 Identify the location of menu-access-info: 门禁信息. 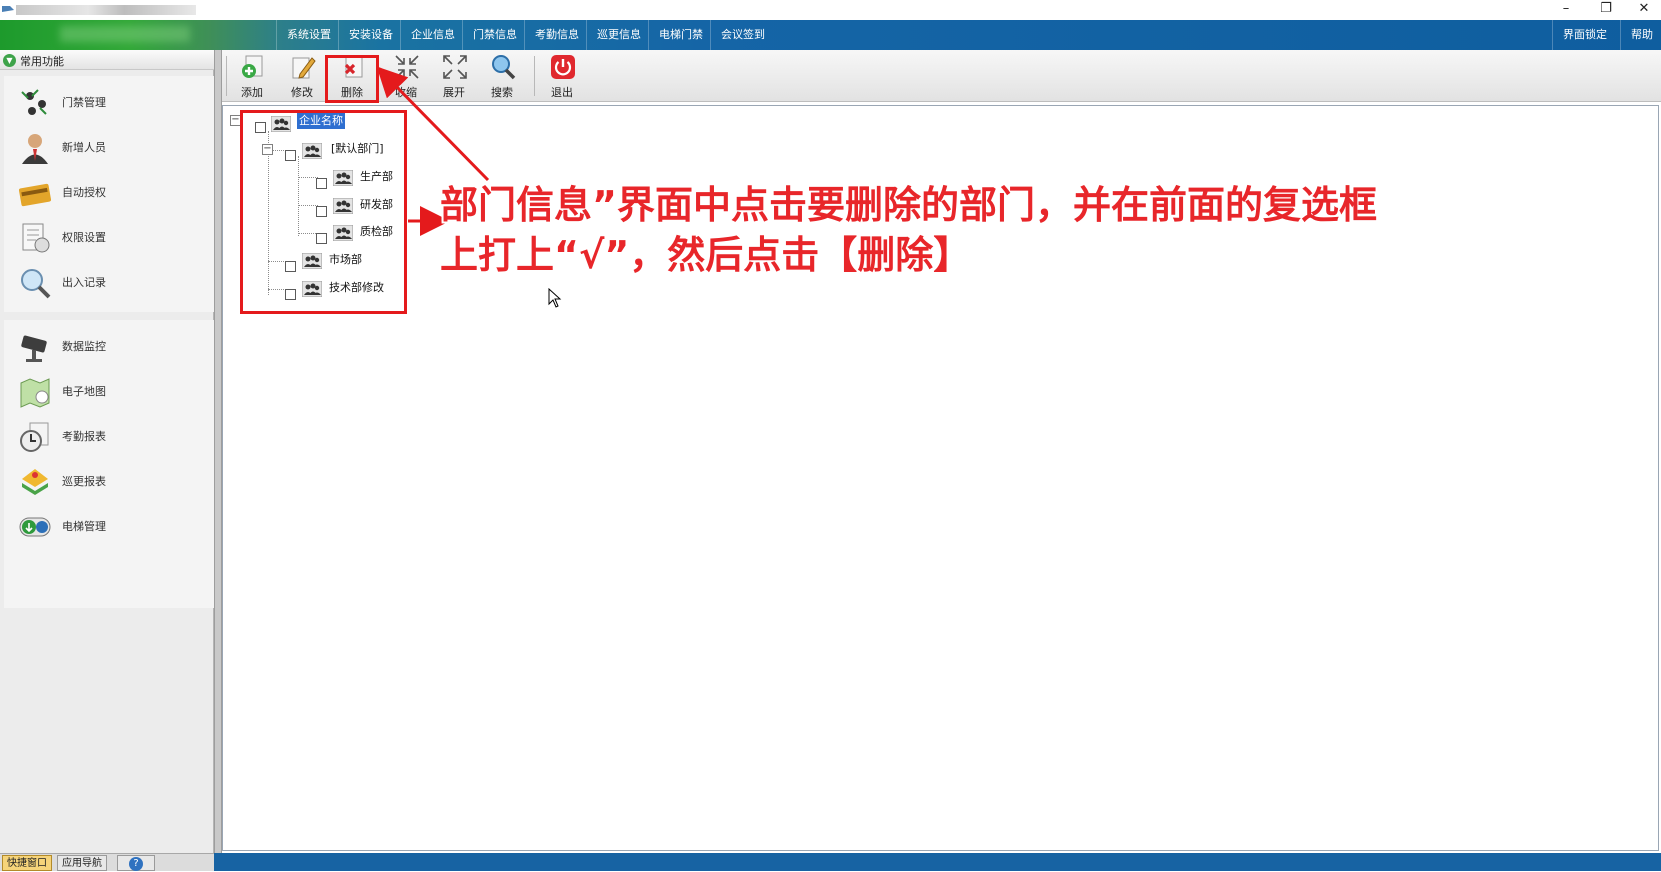
(494, 35).